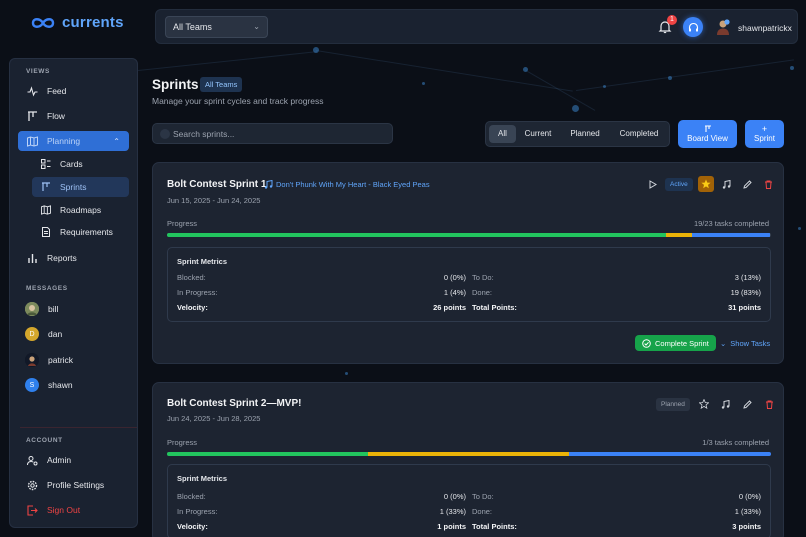  Describe the element at coordinates (81, 210) in the screenshot. I see `sidebar-item-label: Roadmaps` at that location.